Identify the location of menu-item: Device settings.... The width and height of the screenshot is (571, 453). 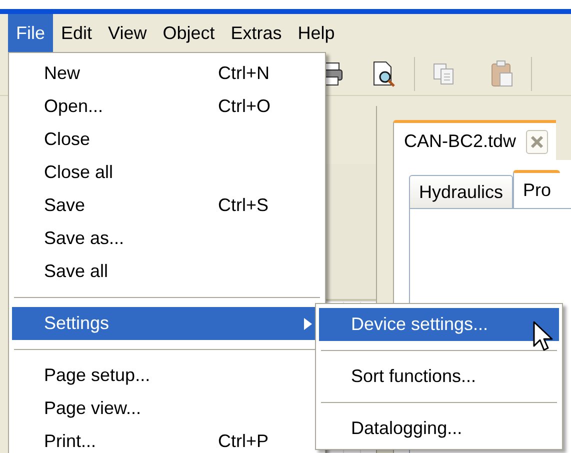
(439, 324).